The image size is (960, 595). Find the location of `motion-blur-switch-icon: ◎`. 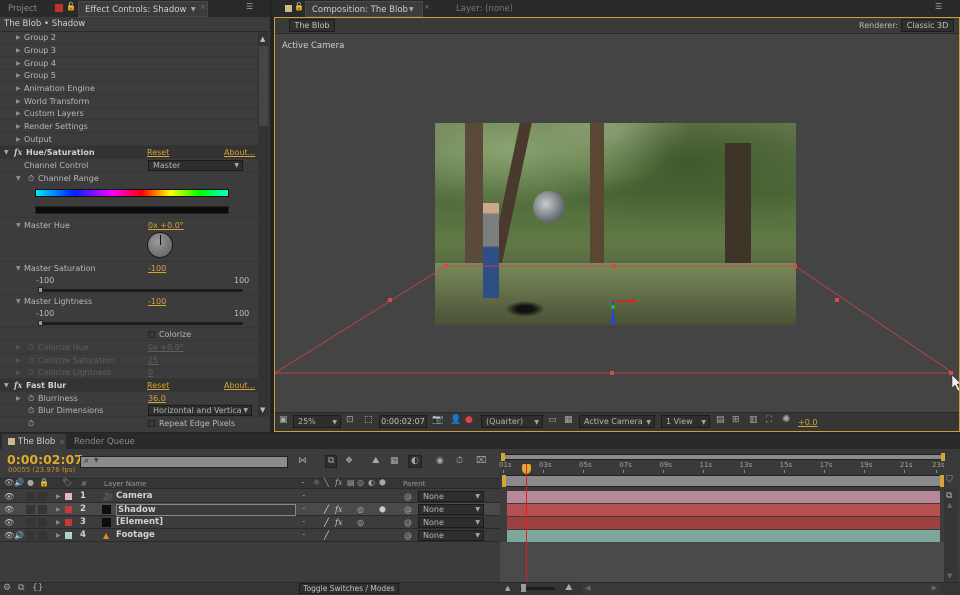

motion-blur-switch-icon: ◎ is located at coordinates (360, 522).